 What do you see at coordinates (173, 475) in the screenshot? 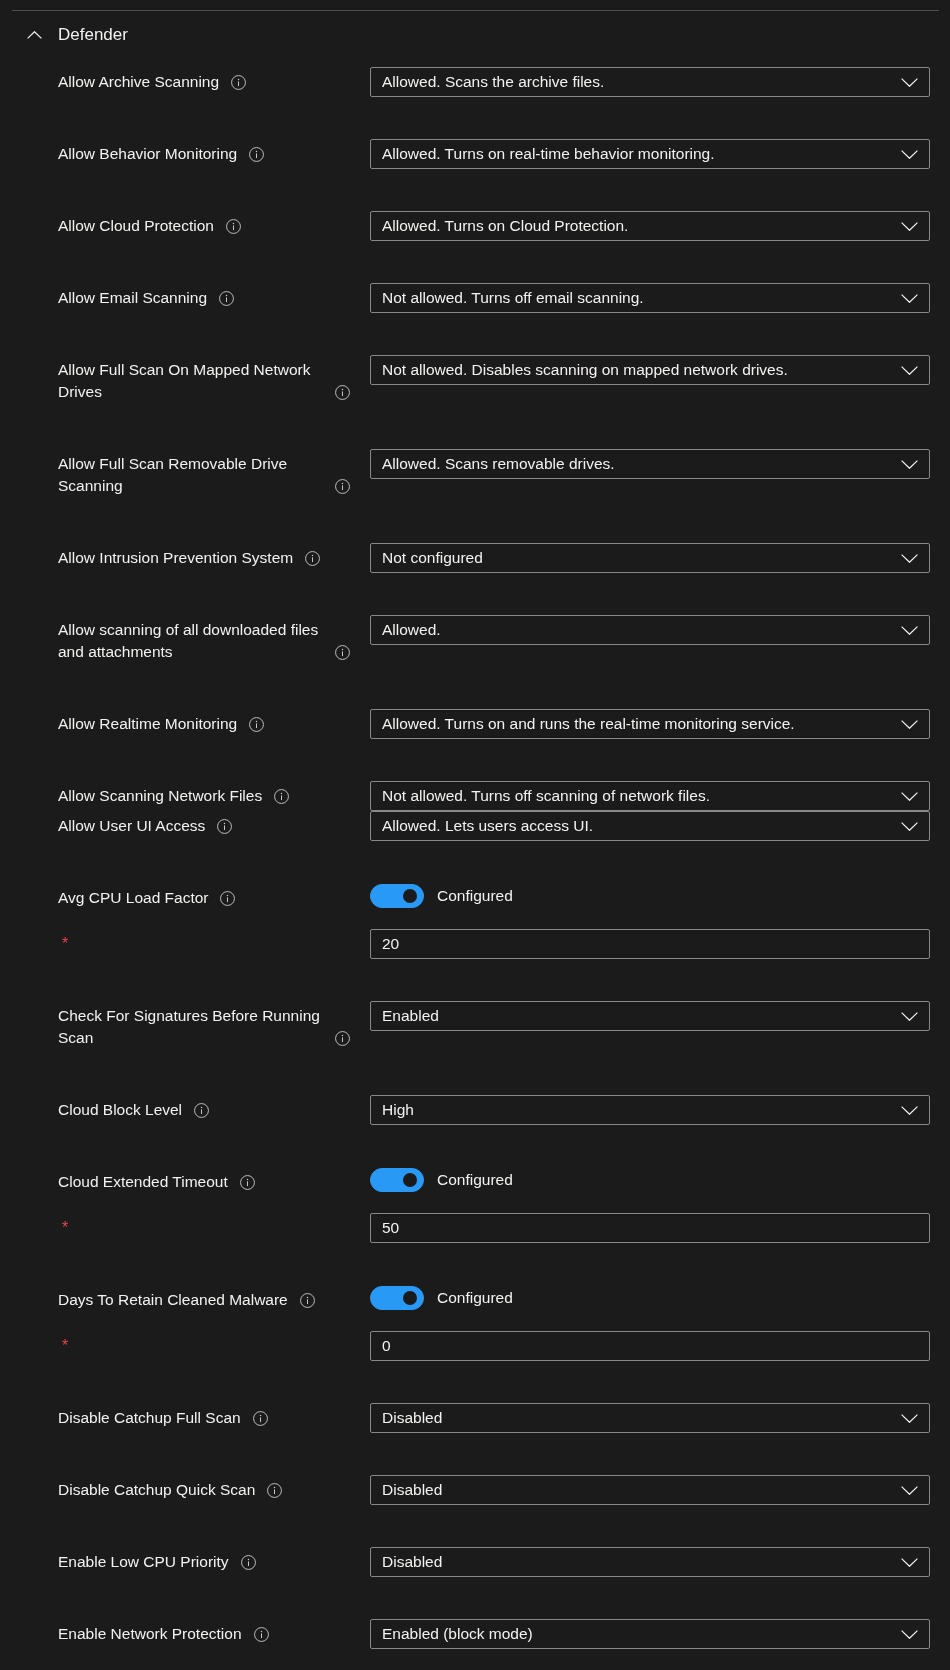
I see `setting-label: Allow Full Scan Removable Drive Scanning` at bounding box center [173, 475].